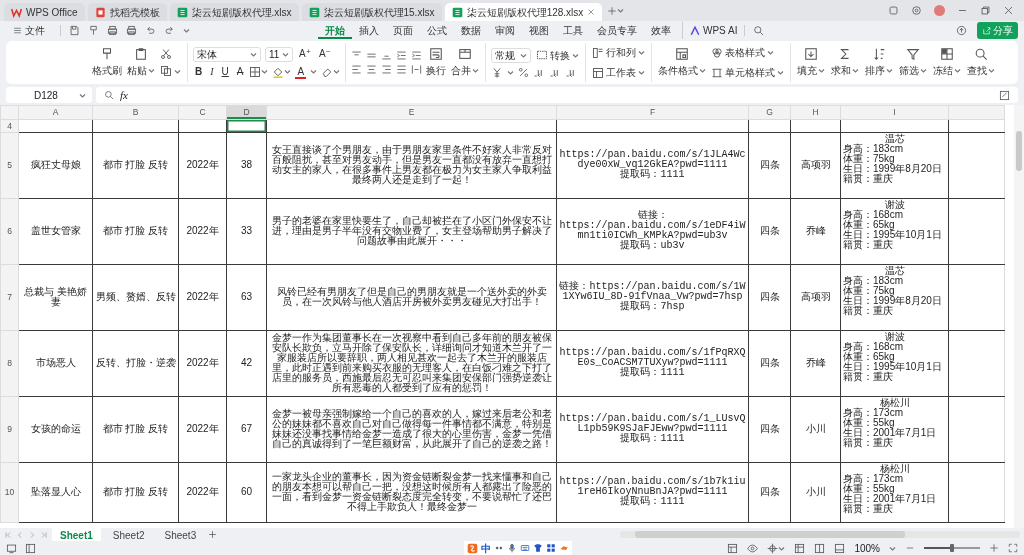 The width and height of the screenshot is (1024, 555). I want to click on toolbar-button: 冻结, so click(947, 62).